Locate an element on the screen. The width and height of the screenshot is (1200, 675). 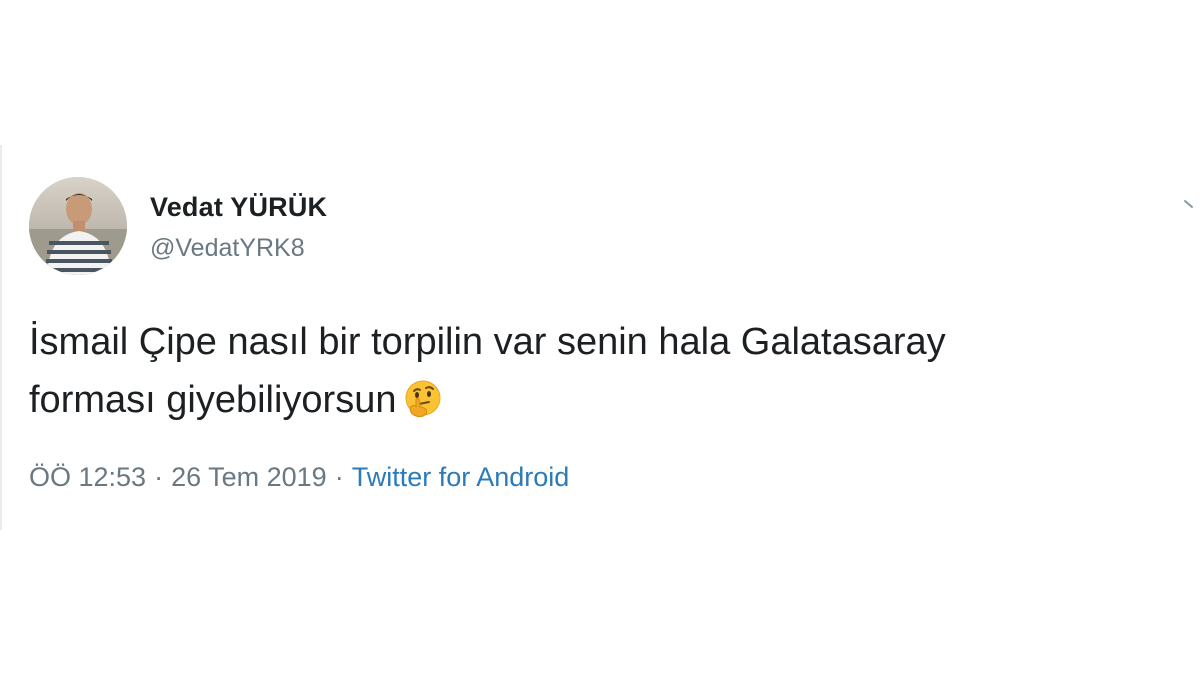
tweet-date: 26 Tem 2019 is located at coordinates (249, 477).